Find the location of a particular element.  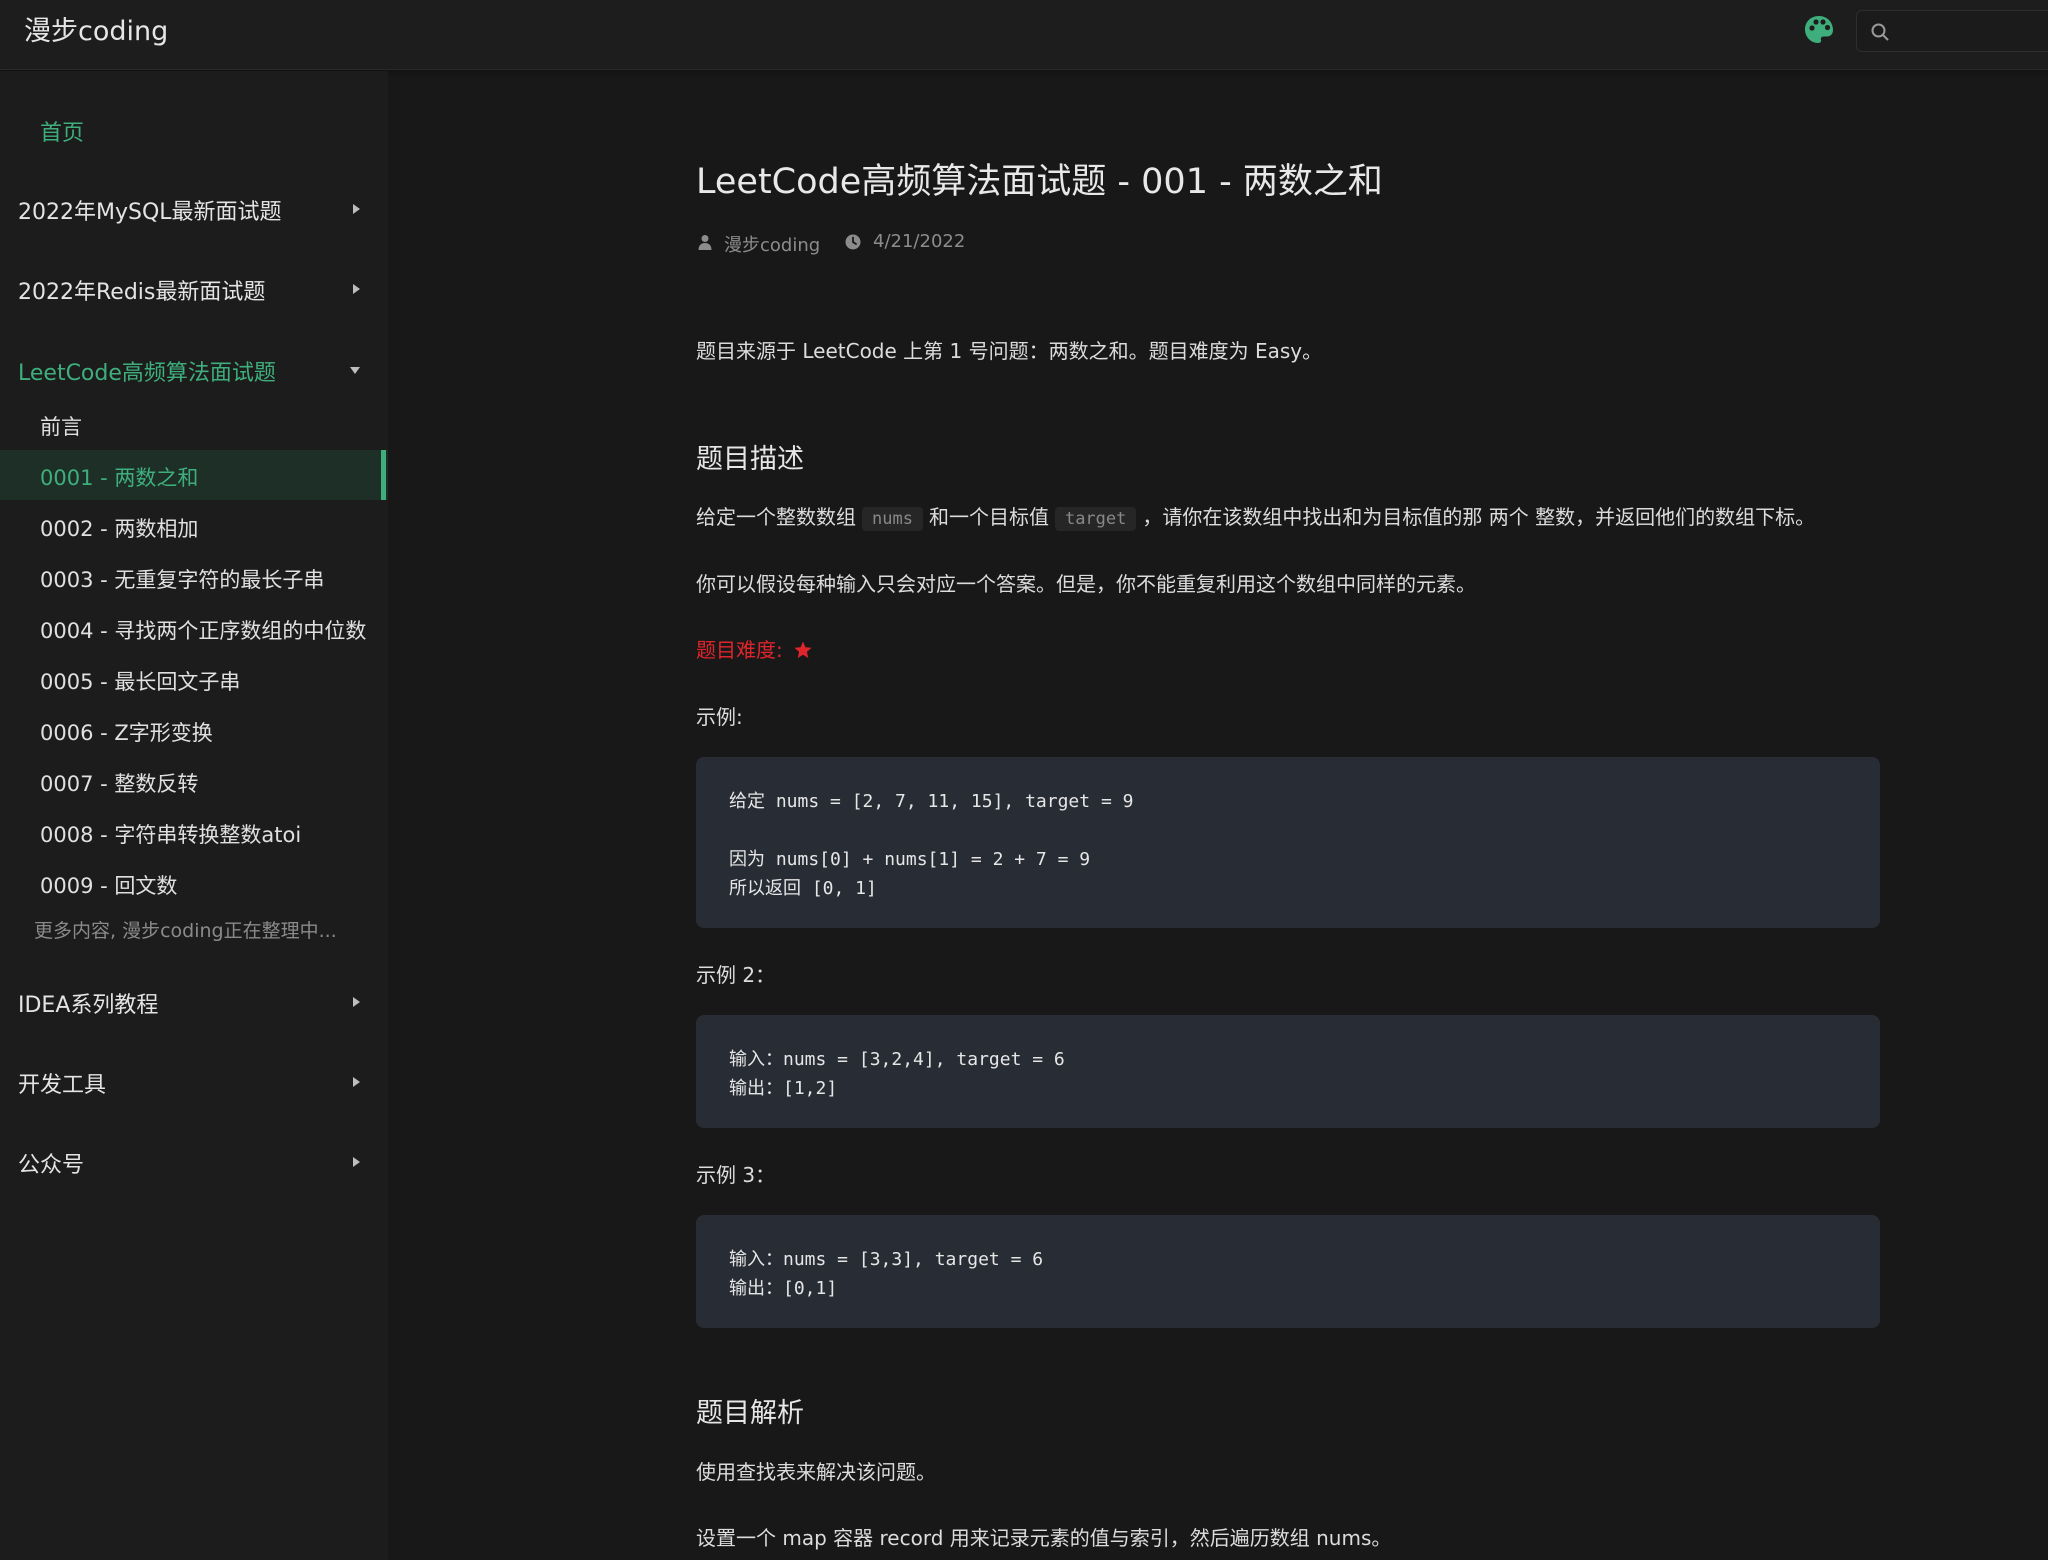

sidebar-item-0007: 0007 - 整数反转 is located at coordinates (194, 781).